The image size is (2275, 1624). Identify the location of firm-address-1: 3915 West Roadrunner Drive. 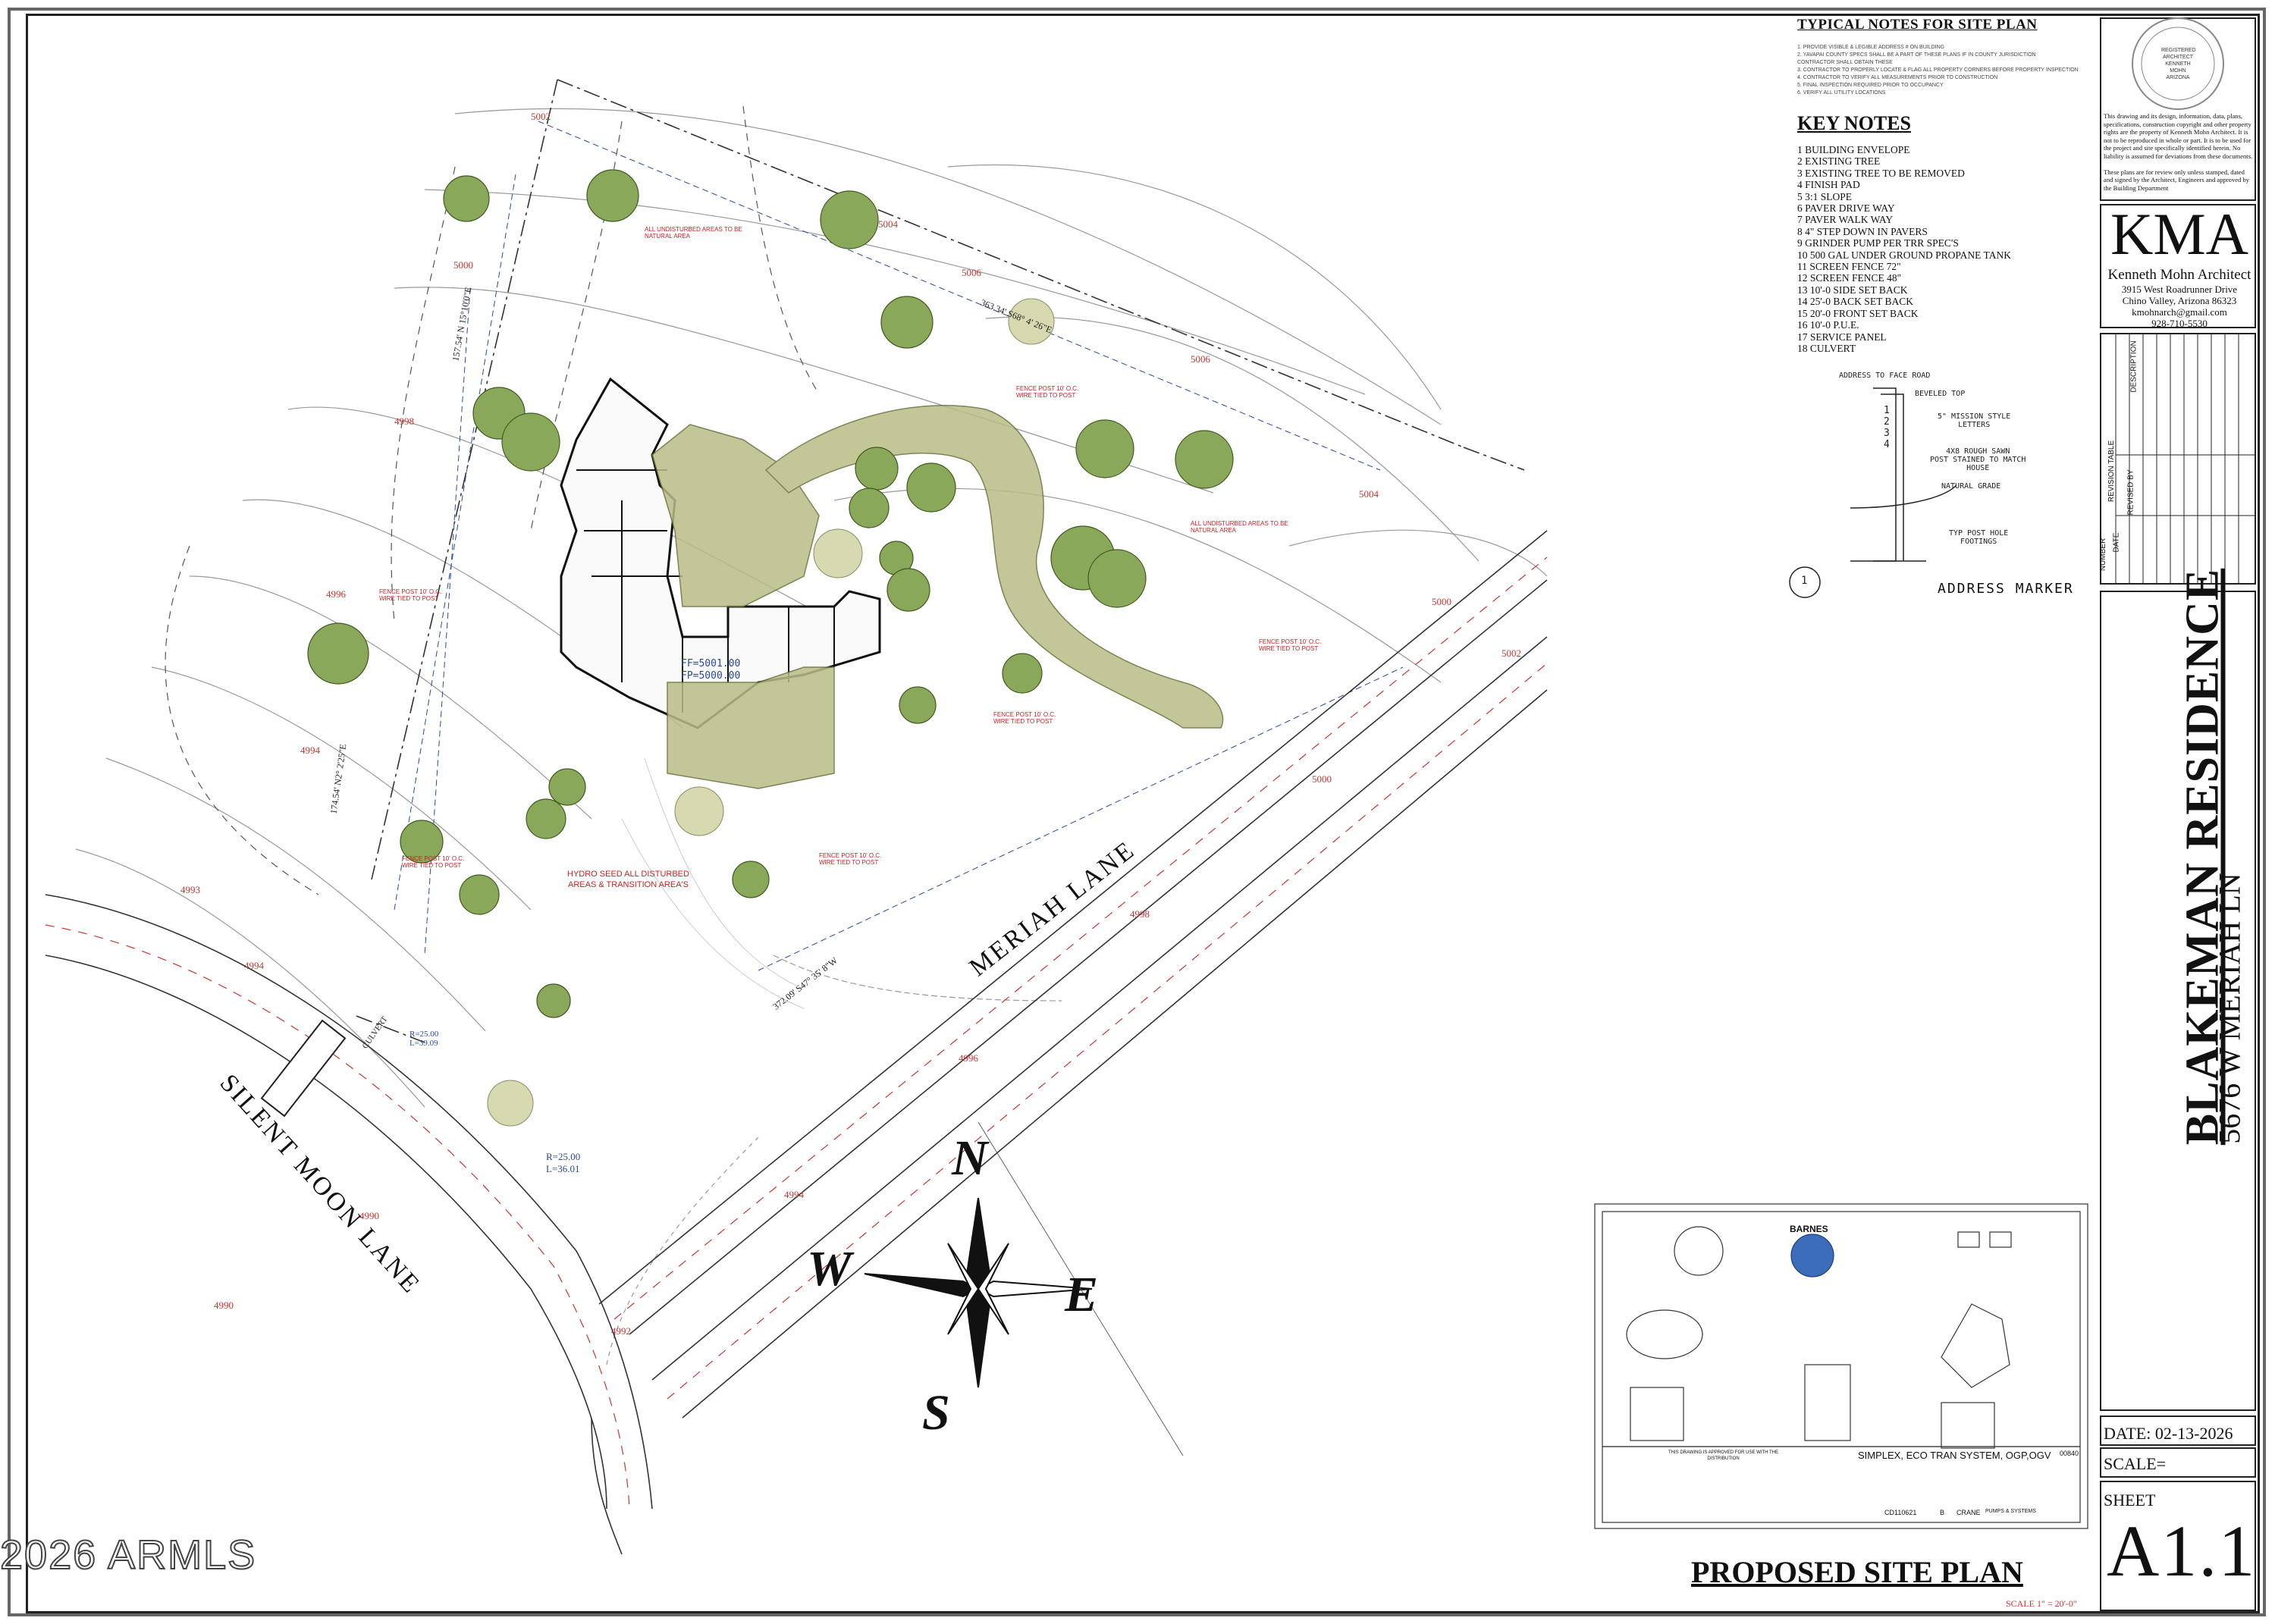
(2179, 289).